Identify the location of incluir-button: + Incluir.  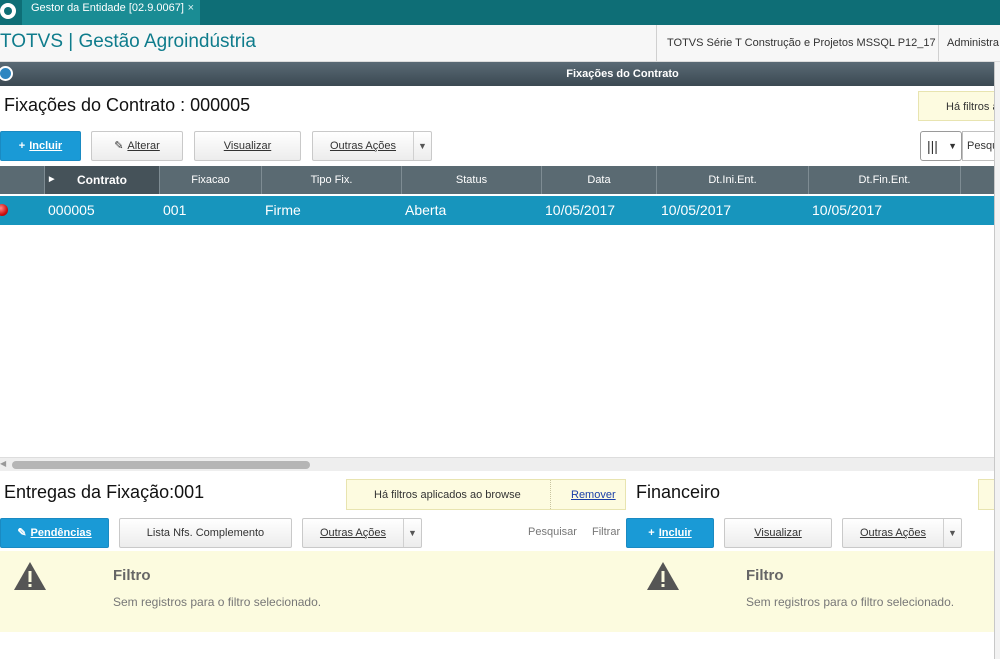
(40, 146).